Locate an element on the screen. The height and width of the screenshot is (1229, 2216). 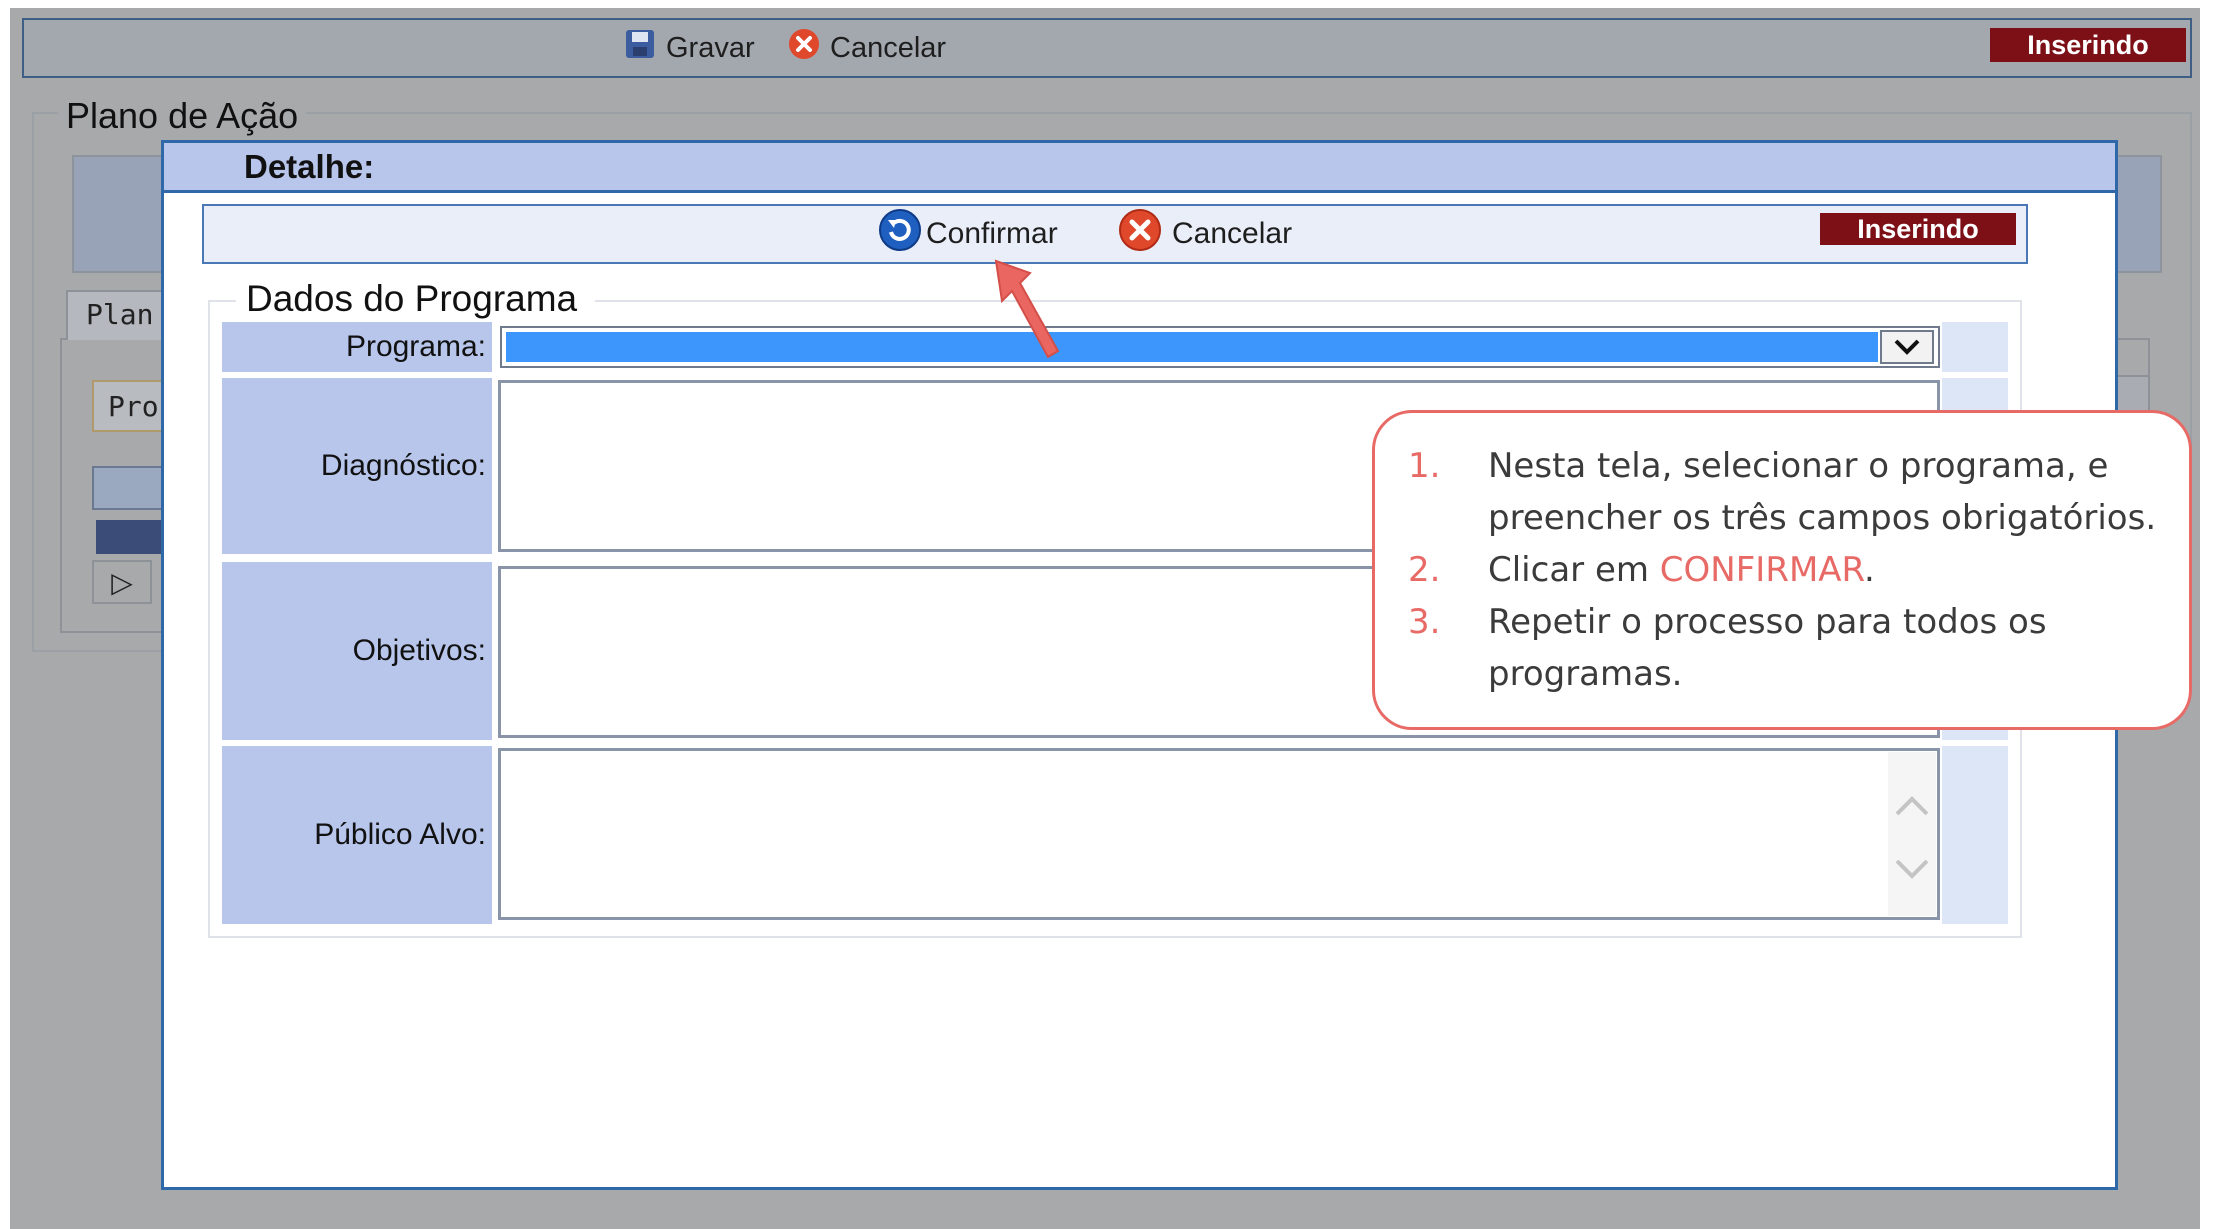
background-header-bar is located at coordinates (131, 537).